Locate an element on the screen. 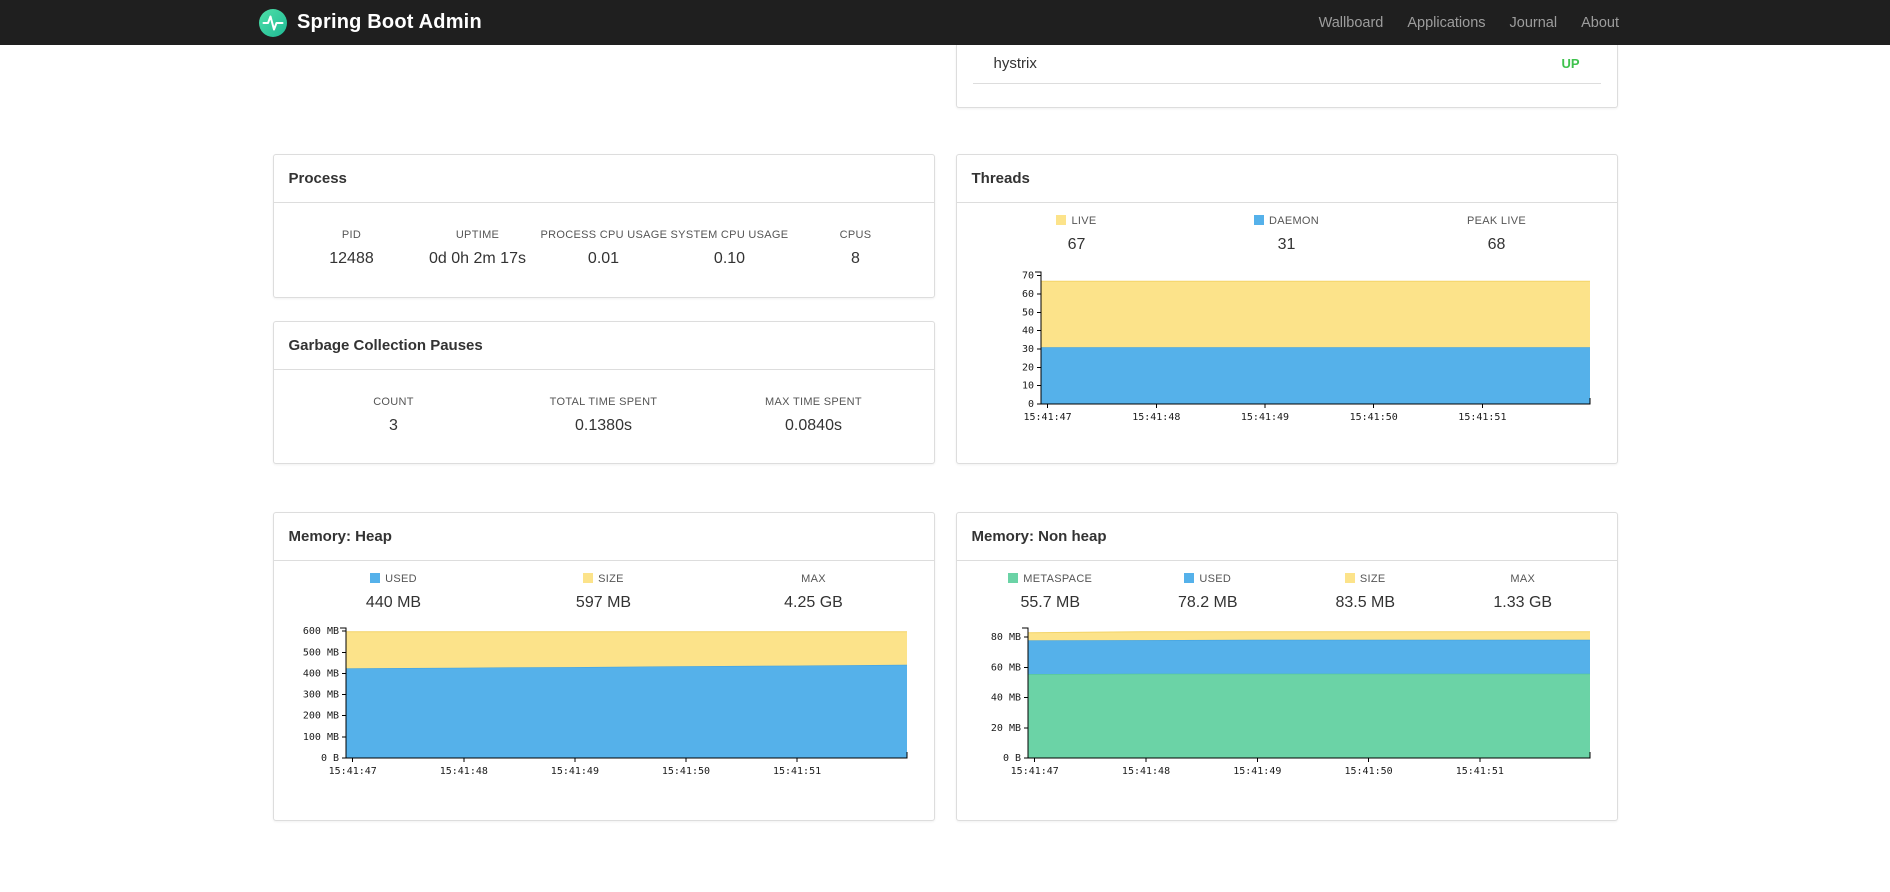 Image resolution: width=1890 pixels, height=892 pixels. metric-pid: PID 12488 is located at coordinates (352, 248).